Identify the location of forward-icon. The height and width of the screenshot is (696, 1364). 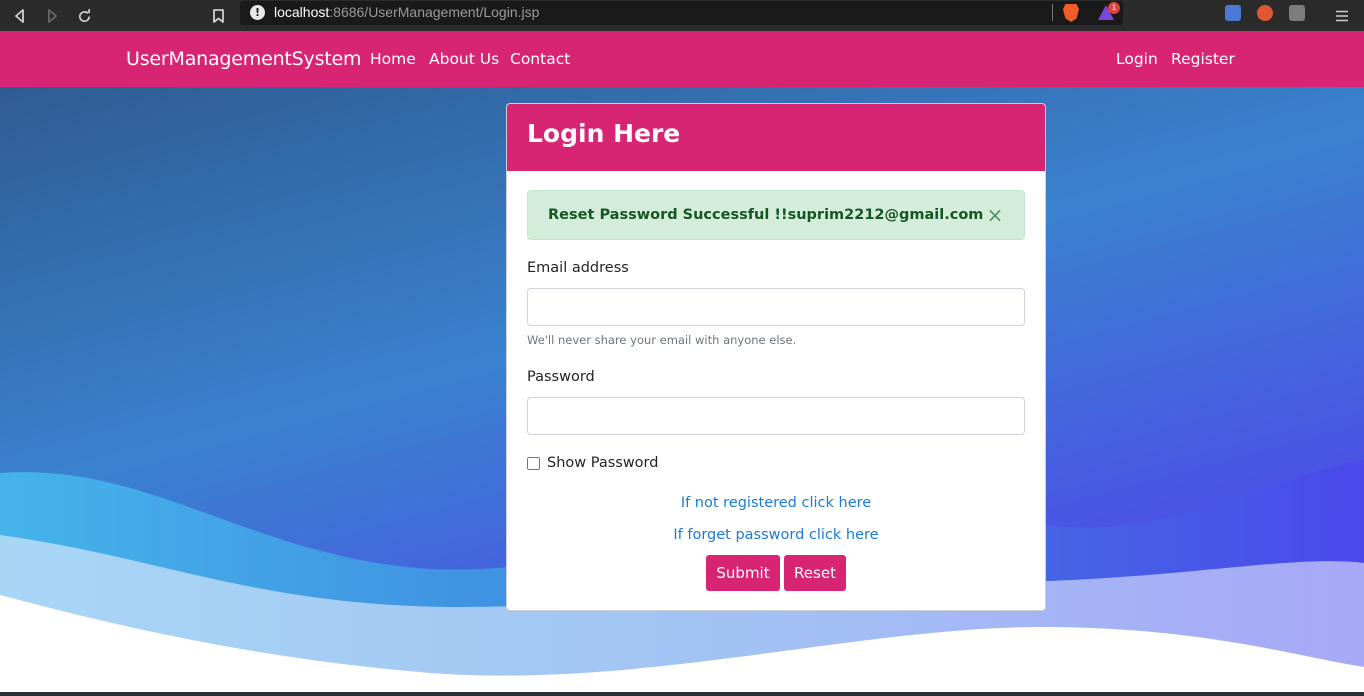
(52, 16).